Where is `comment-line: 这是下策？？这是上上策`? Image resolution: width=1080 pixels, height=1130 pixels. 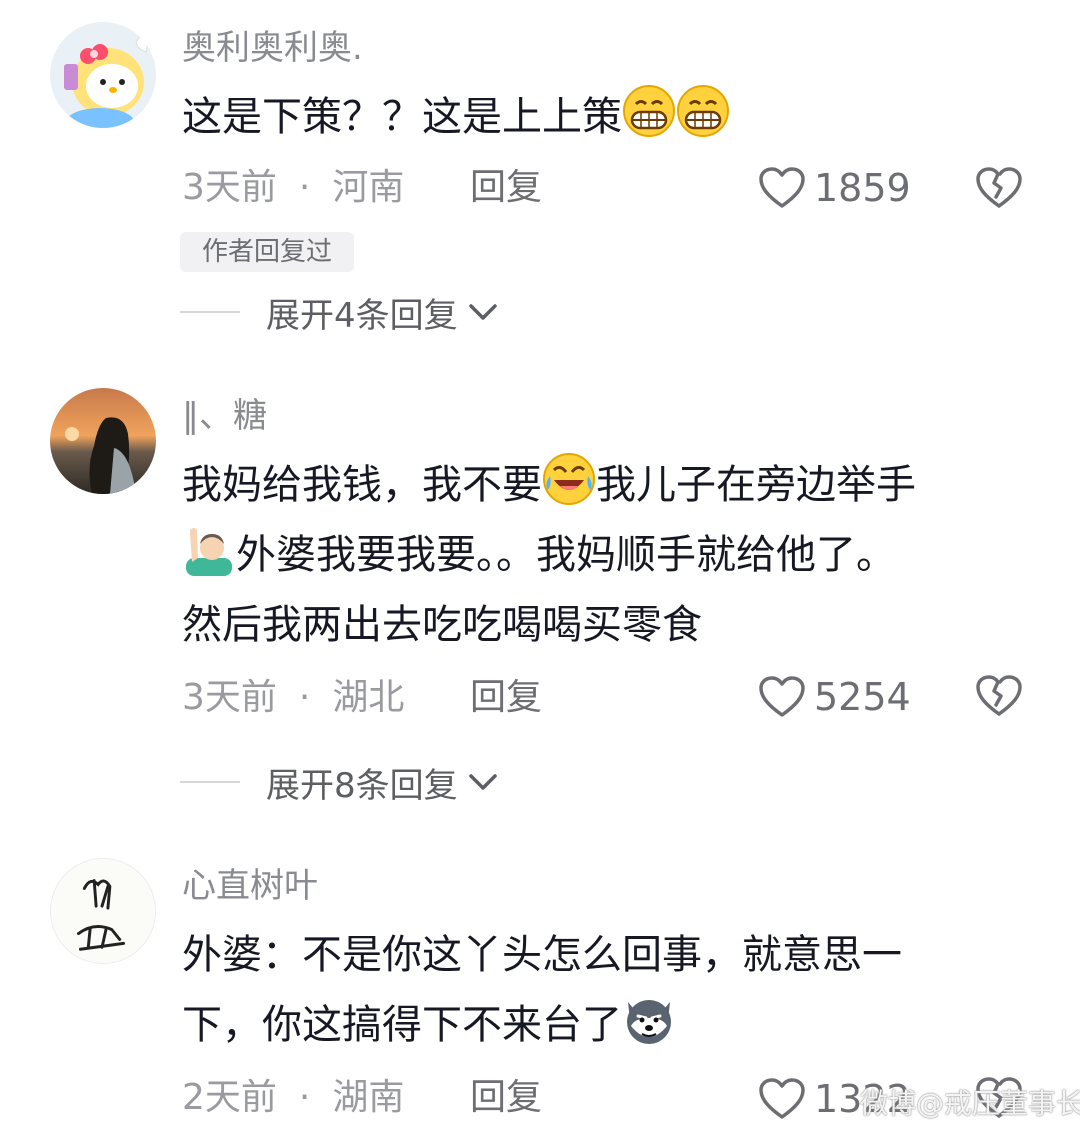
comment-line: 这是下策？？这是上上策 is located at coordinates (402, 117).